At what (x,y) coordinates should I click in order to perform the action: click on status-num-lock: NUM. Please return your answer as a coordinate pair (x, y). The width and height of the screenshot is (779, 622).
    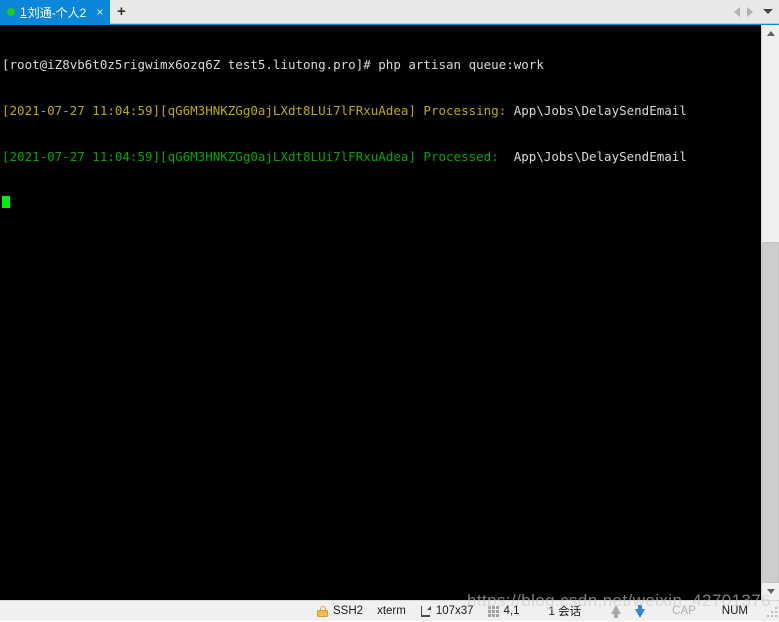
    Looking at the image, I should click on (735, 611).